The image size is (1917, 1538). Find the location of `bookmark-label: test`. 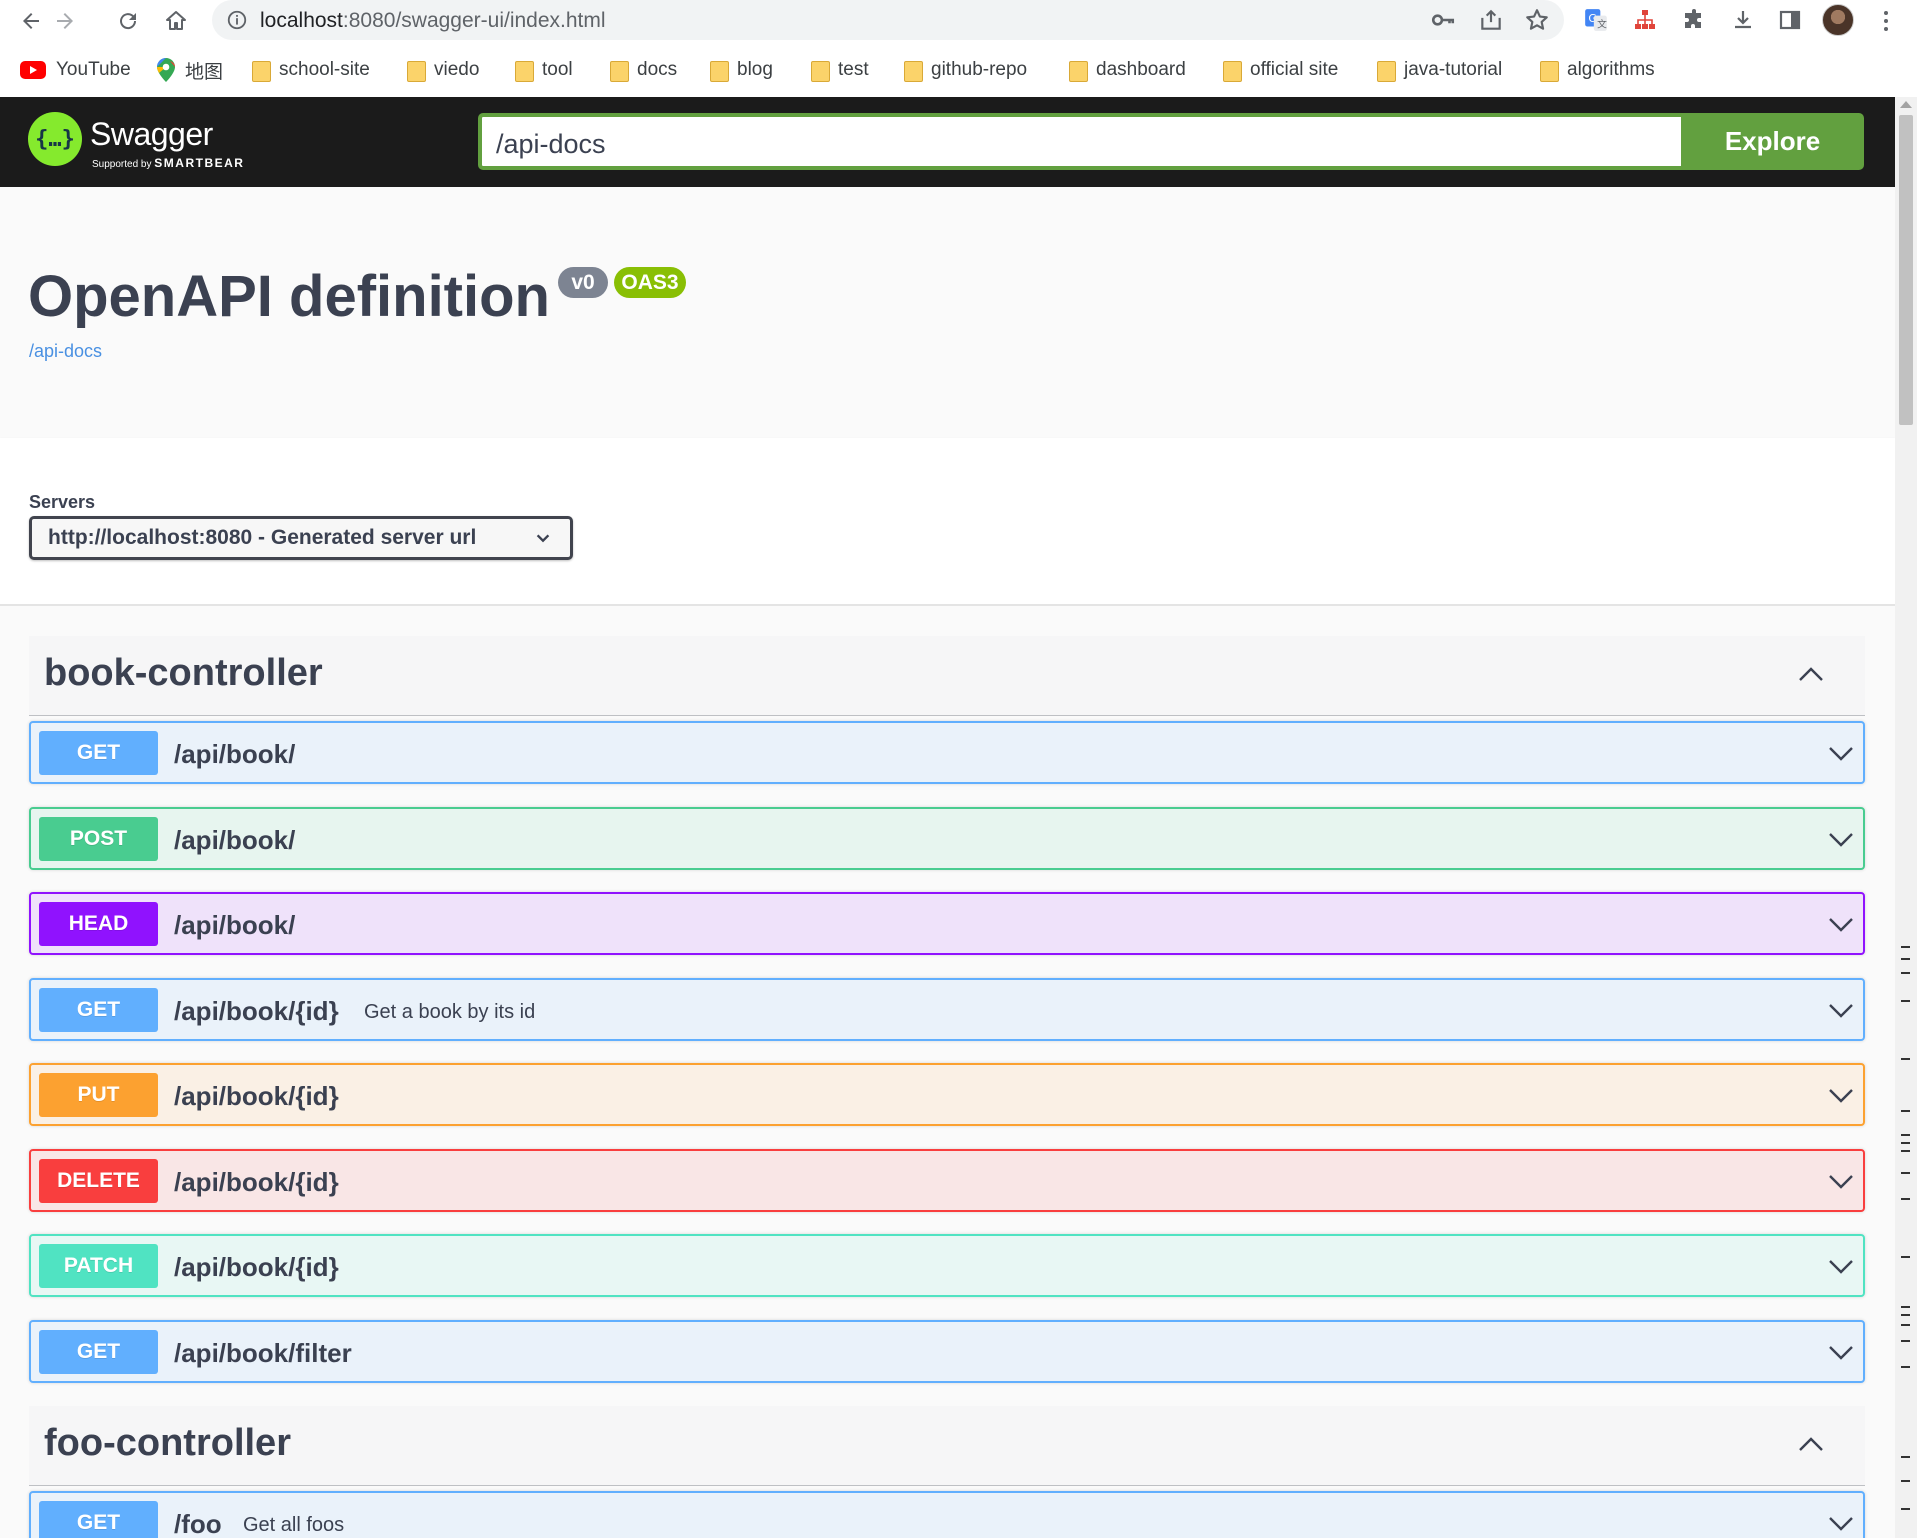

bookmark-label: test is located at coordinates (853, 69).